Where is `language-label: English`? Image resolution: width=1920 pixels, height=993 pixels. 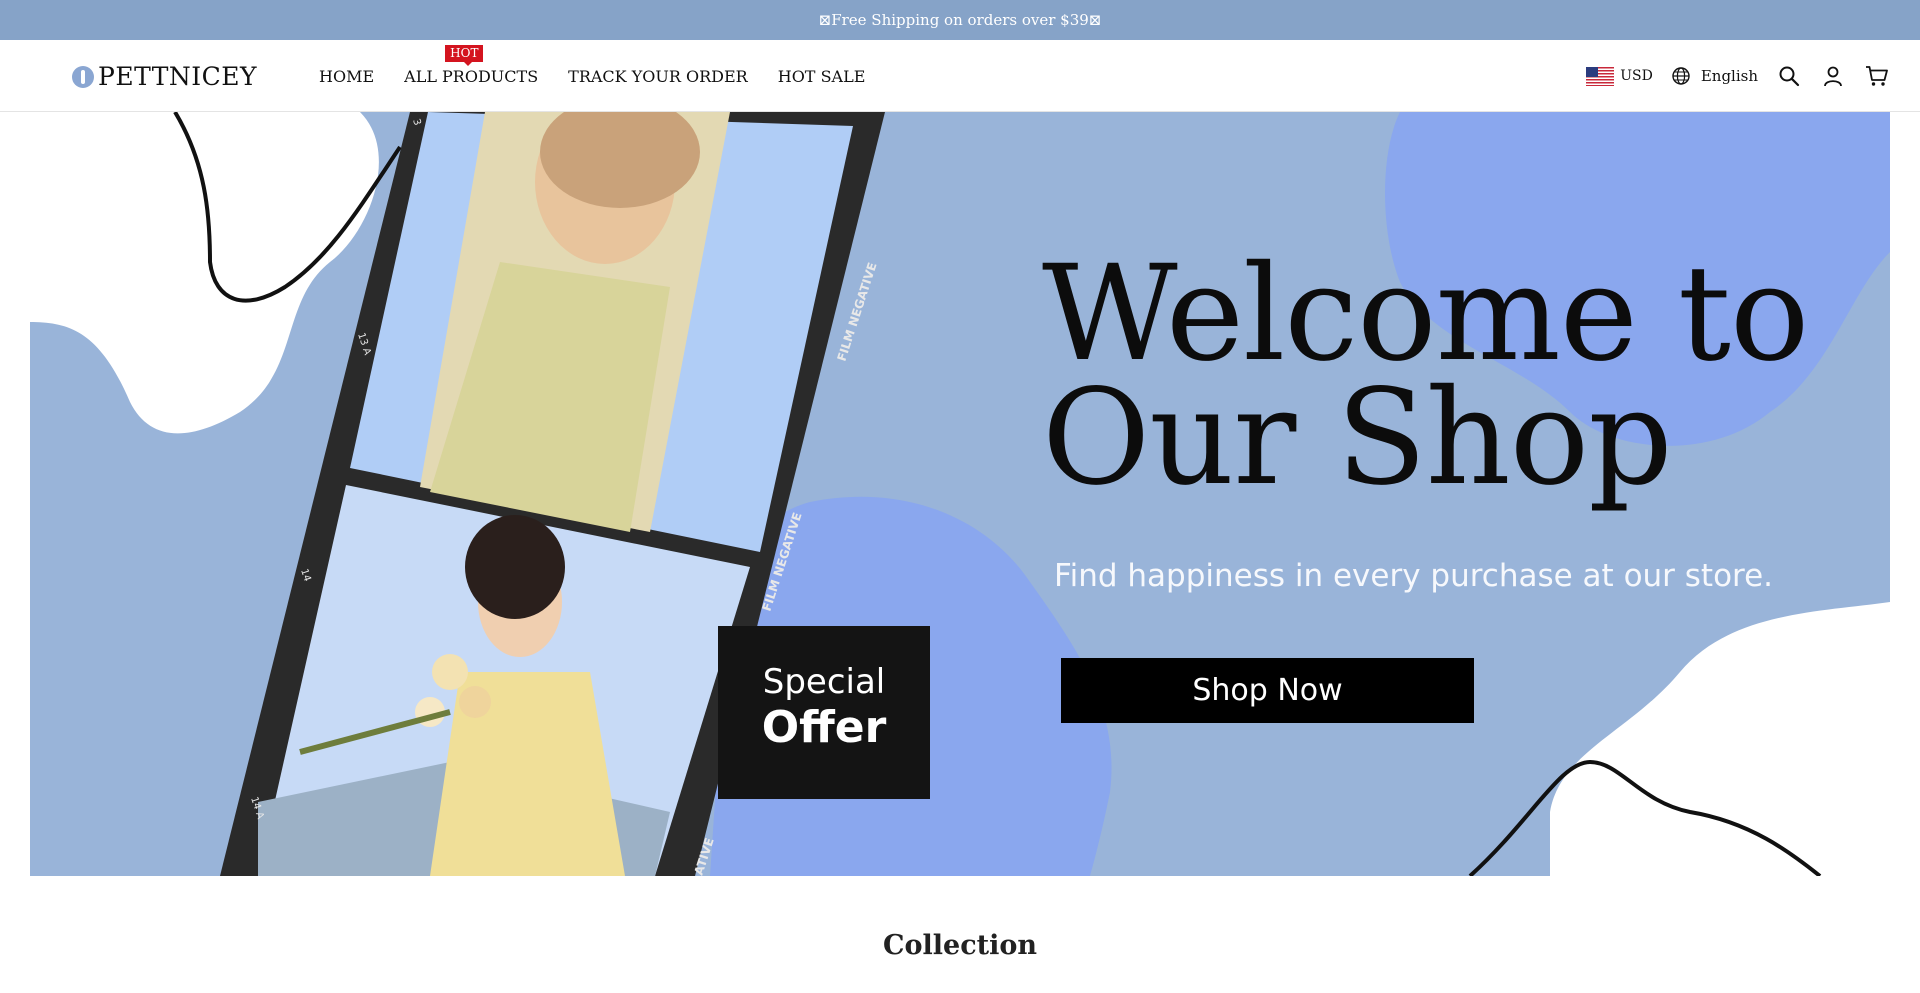 language-label: English is located at coordinates (1729, 76).